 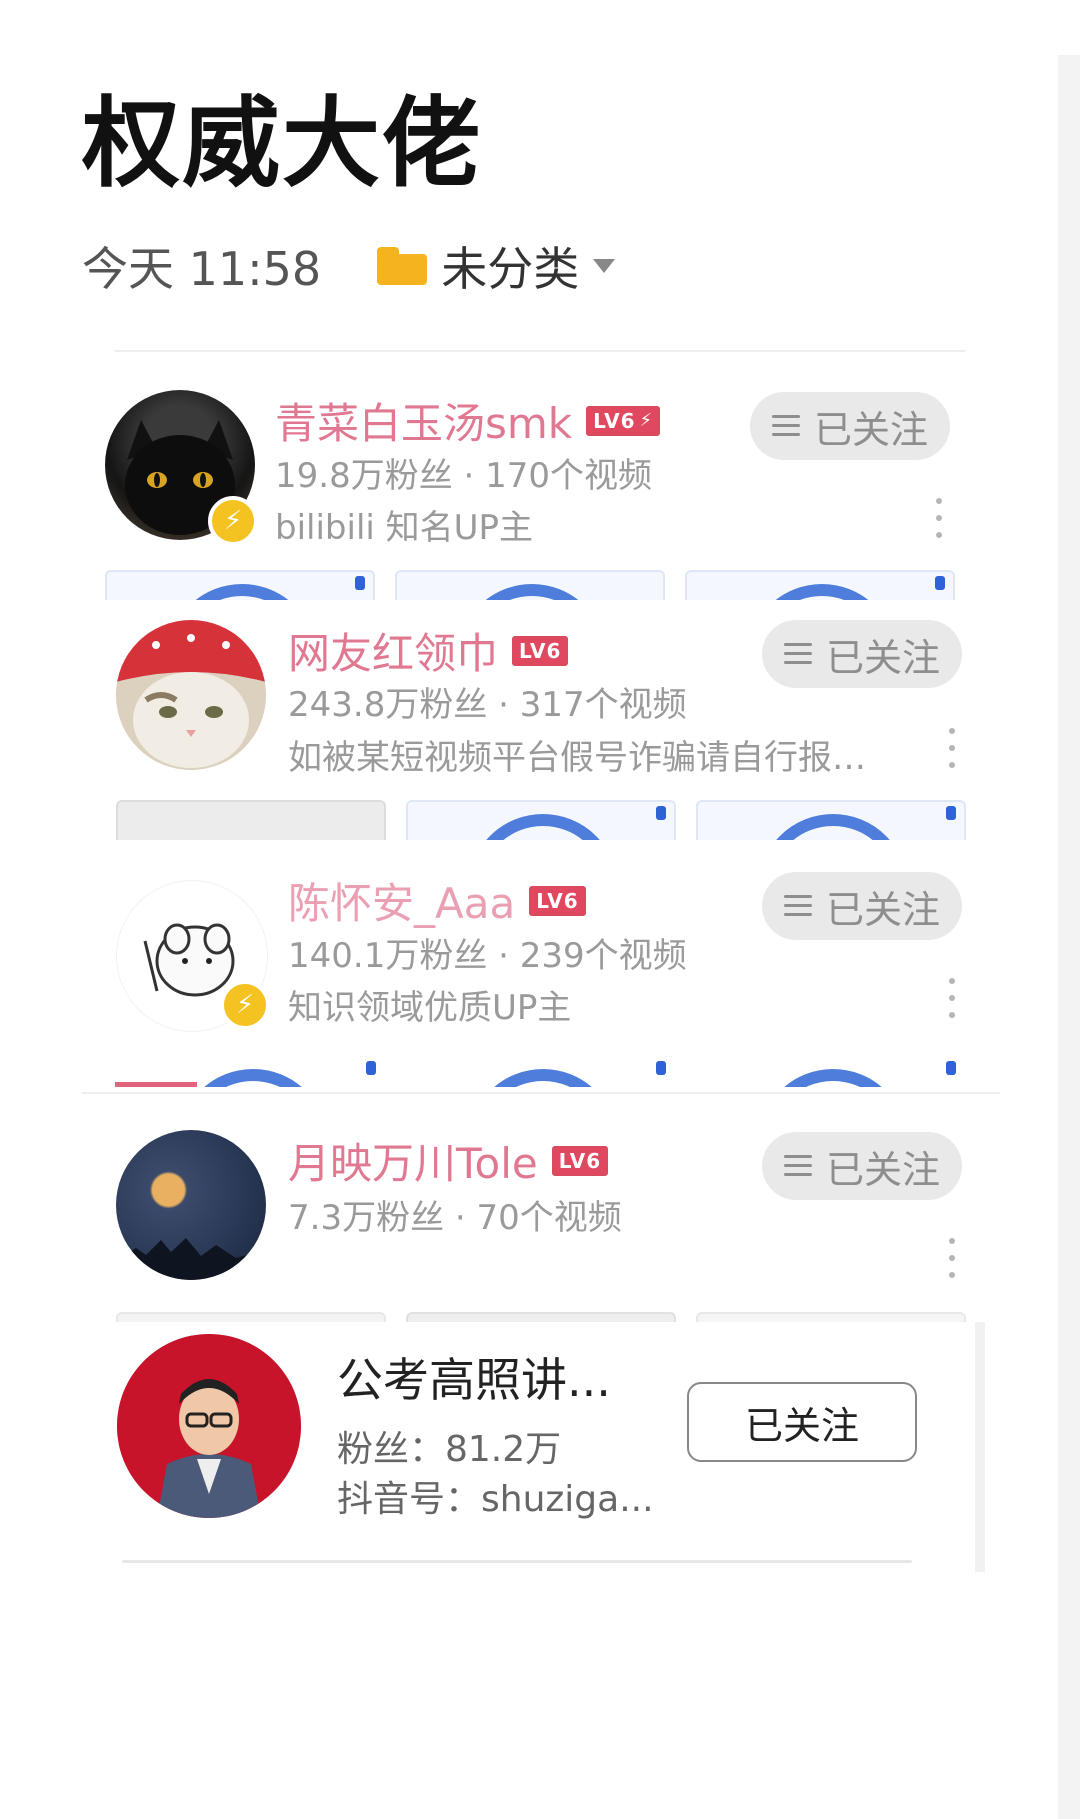 I want to click on username: 青菜白玉汤smk LV6 ⚡, so click(x=468, y=420).